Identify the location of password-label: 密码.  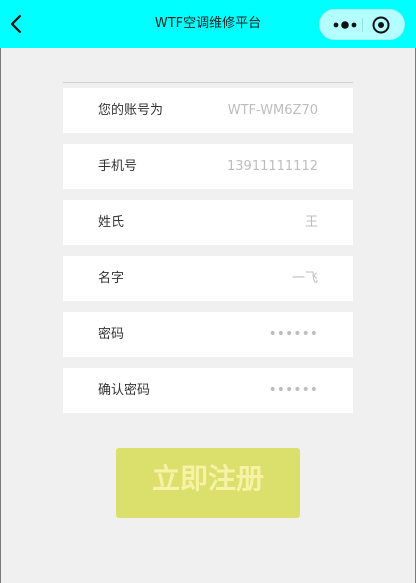
(111, 334).